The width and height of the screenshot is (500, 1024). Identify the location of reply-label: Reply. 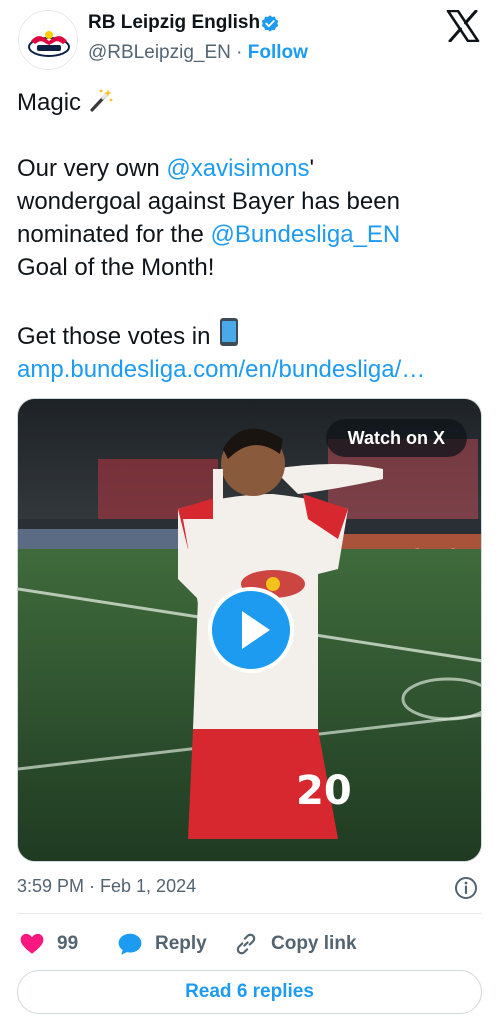
(181, 943).